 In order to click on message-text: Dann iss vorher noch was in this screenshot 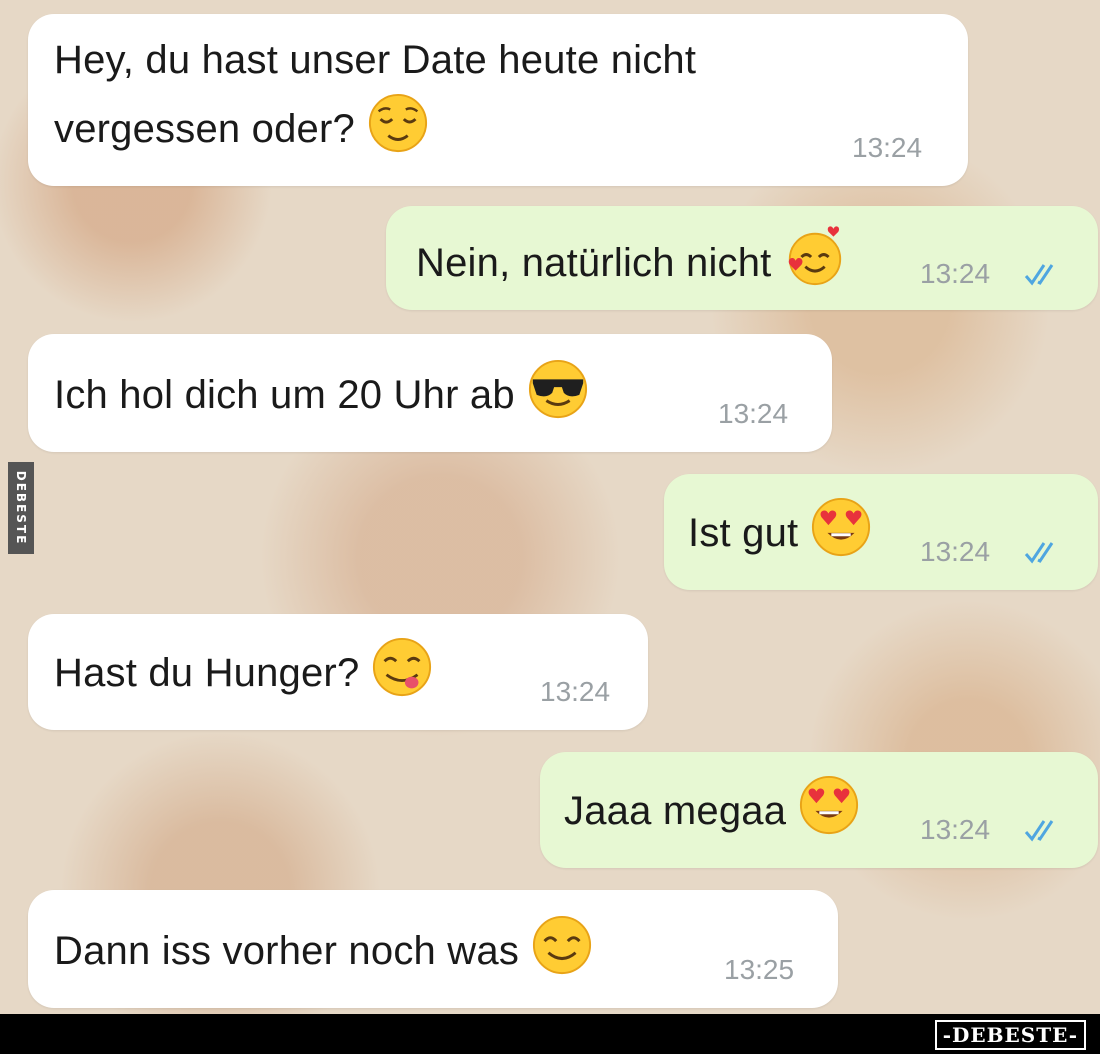, I will do `click(323, 948)`.